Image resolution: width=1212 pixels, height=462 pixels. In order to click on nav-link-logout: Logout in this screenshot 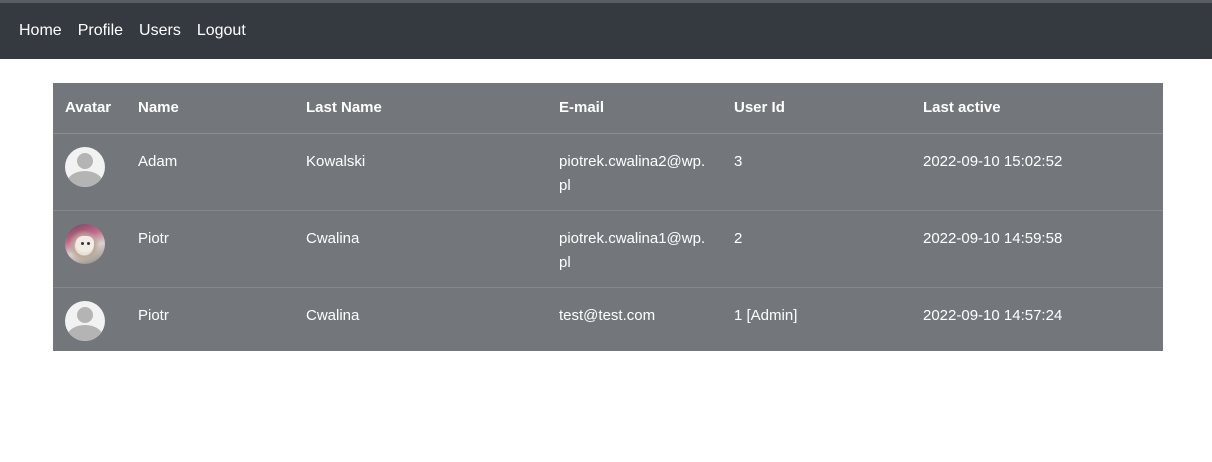, I will do `click(221, 31)`.